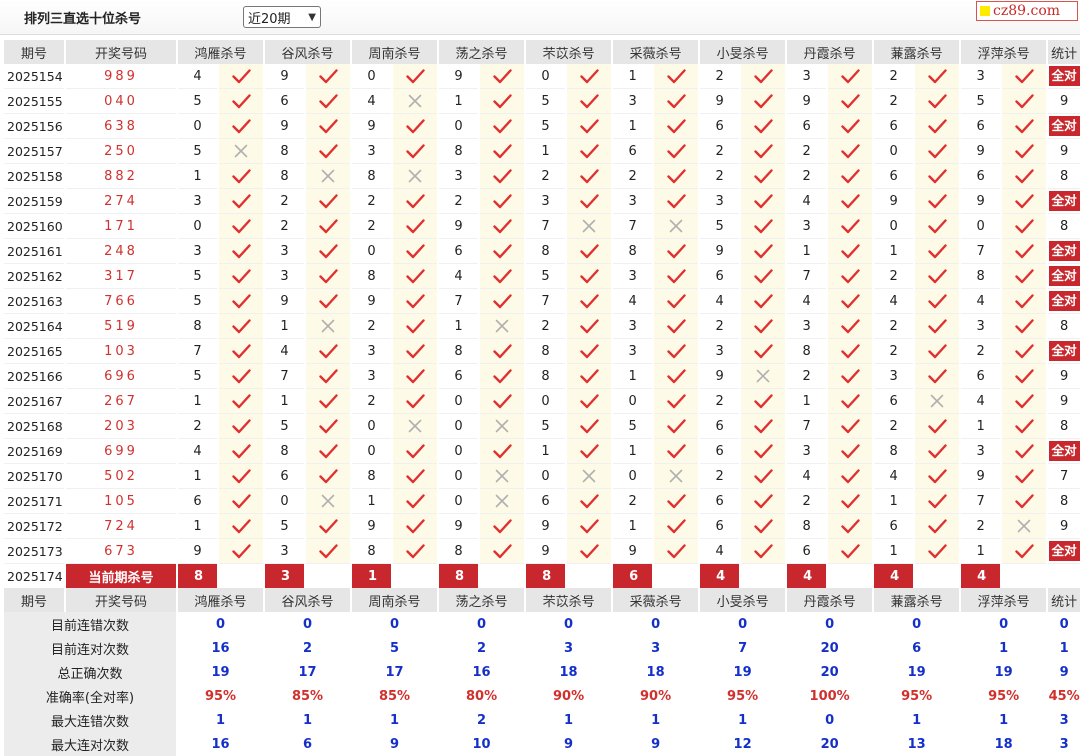  What do you see at coordinates (1064, 576) in the screenshot?
I see `current-stat-spacer` at bounding box center [1064, 576].